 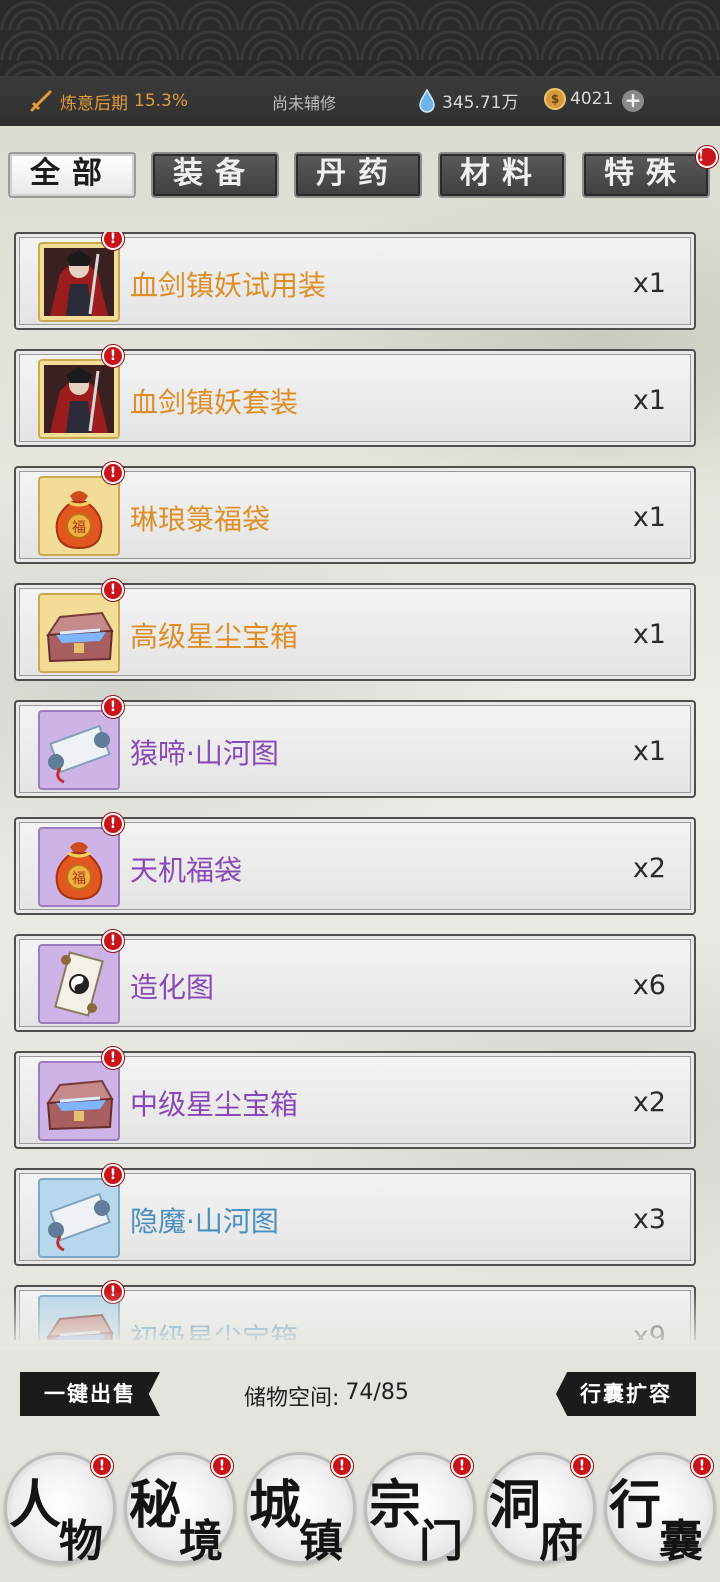 What do you see at coordinates (355, 981) in the screenshot?
I see `inventory-item: ! 造化图 x6` at bounding box center [355, 981].